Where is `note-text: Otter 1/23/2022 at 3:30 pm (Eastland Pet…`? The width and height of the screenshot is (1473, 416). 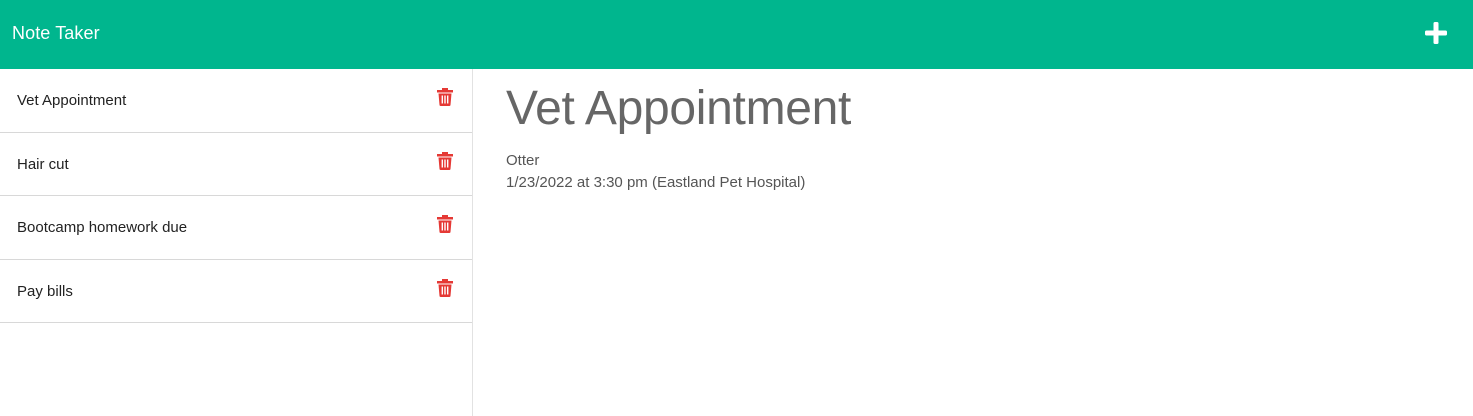
note-text: Otter 1/23/2022 at 3:30 pm (Eastland Pet… is located at coordinates (655, 172).